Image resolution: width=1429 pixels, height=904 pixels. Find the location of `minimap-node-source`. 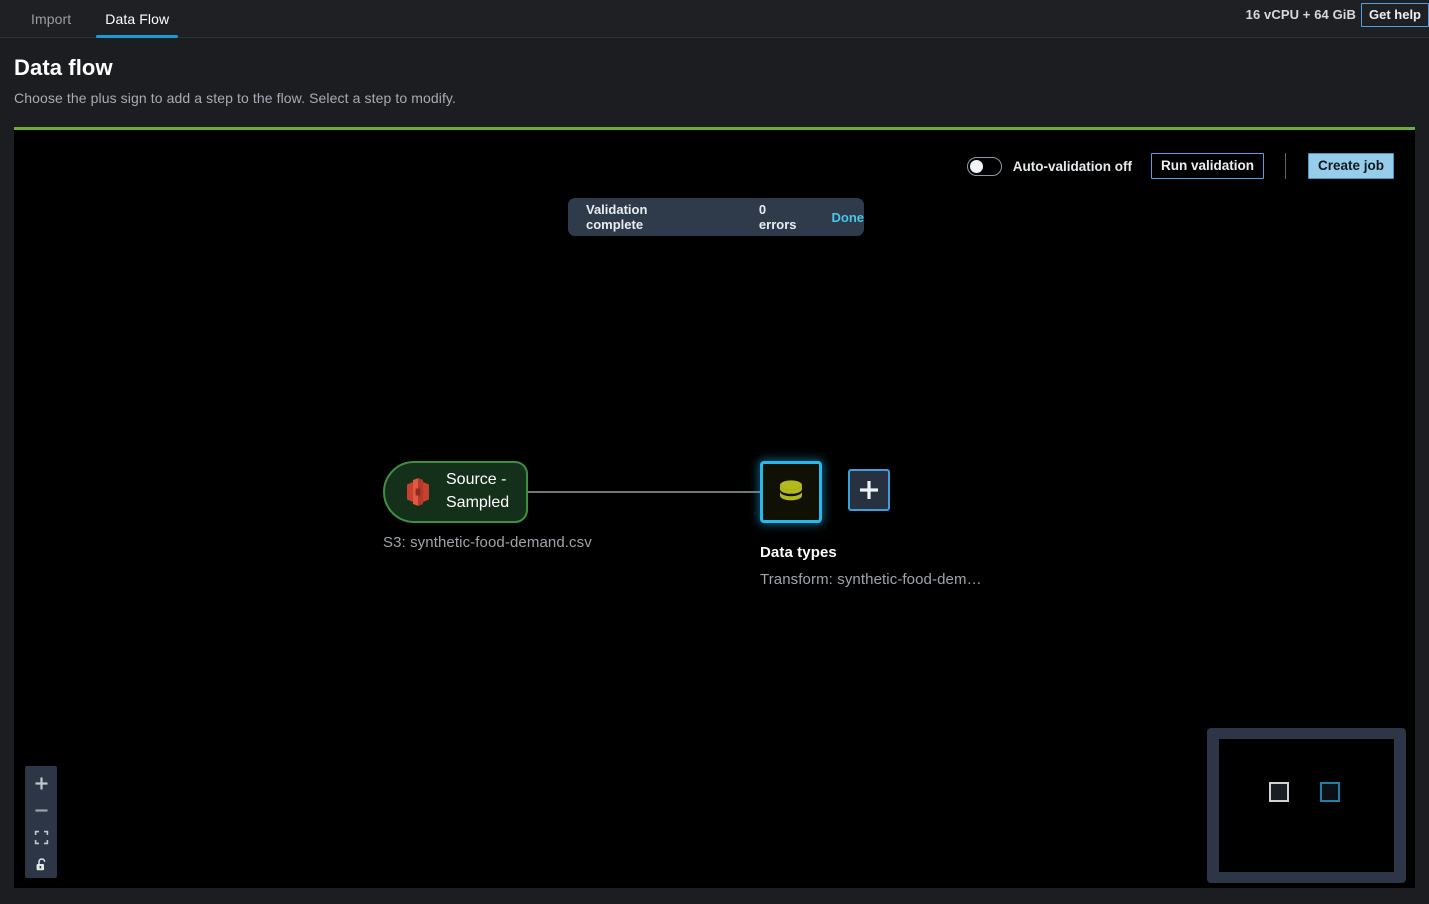

minimap-node-source is located at coordinates (1279, 792).